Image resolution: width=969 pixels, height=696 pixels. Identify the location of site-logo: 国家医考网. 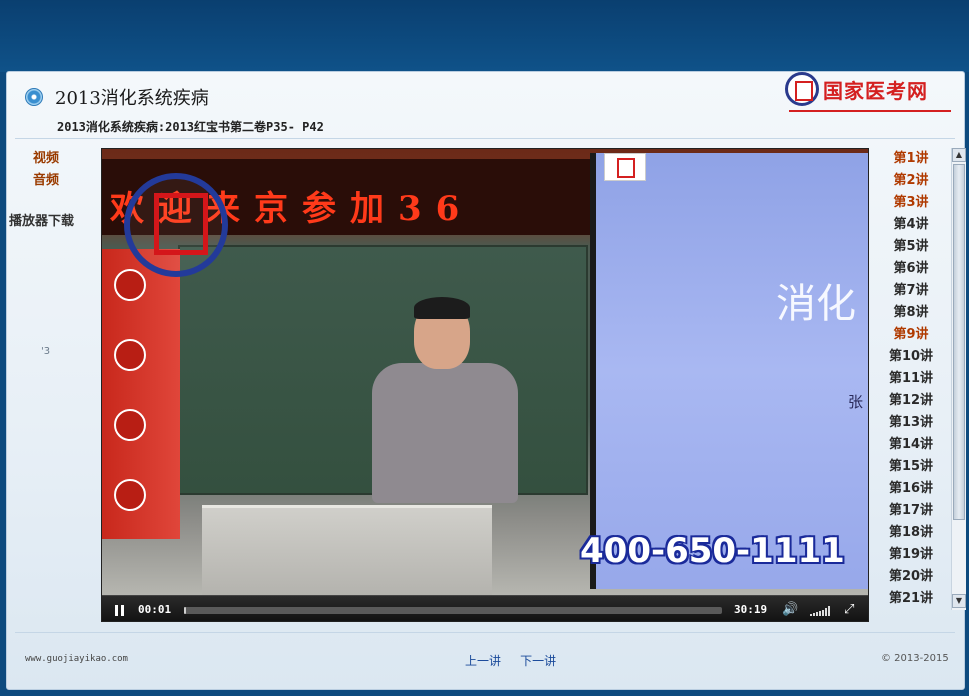
(870, 92).